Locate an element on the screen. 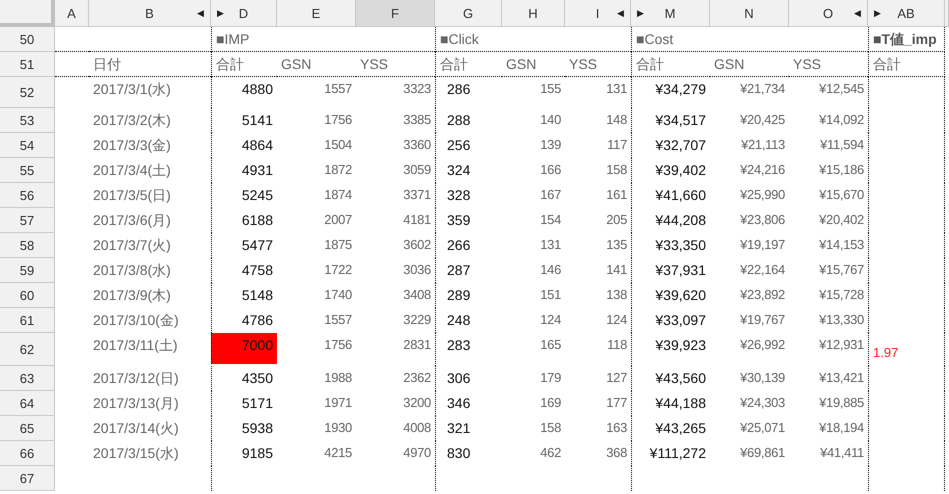 Image resolution: width=949 pixels, height=494 pixels. table-cell: 1930 is located at coordinates (338, 427).